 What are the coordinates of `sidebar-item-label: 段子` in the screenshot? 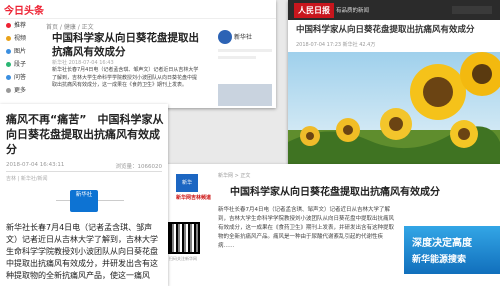 It's located at (20, 64).